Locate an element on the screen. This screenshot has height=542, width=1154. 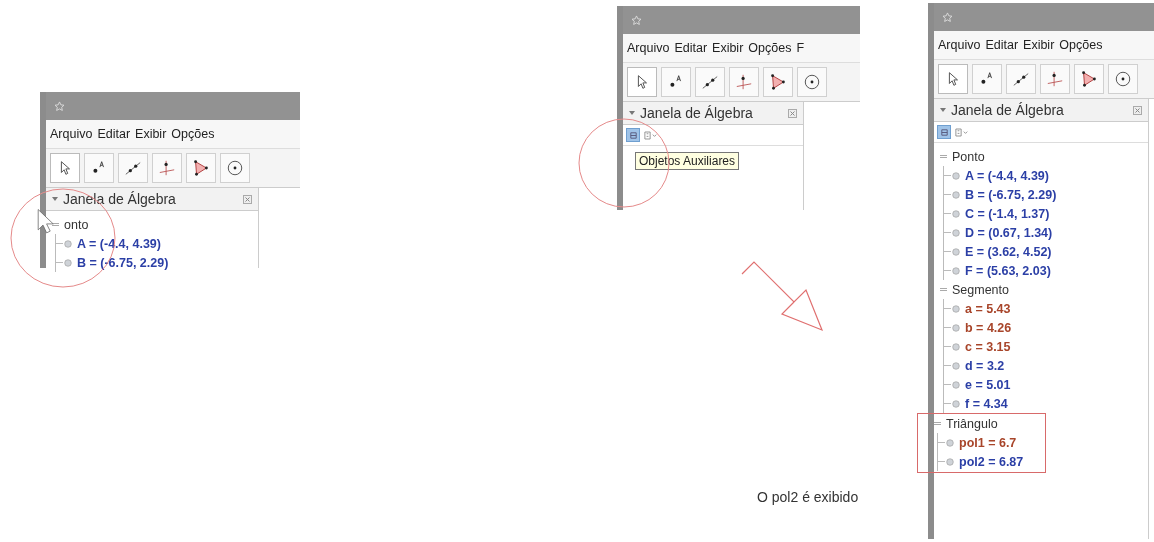
object-value: a = 5.43 is located at coordinates (988, 308).